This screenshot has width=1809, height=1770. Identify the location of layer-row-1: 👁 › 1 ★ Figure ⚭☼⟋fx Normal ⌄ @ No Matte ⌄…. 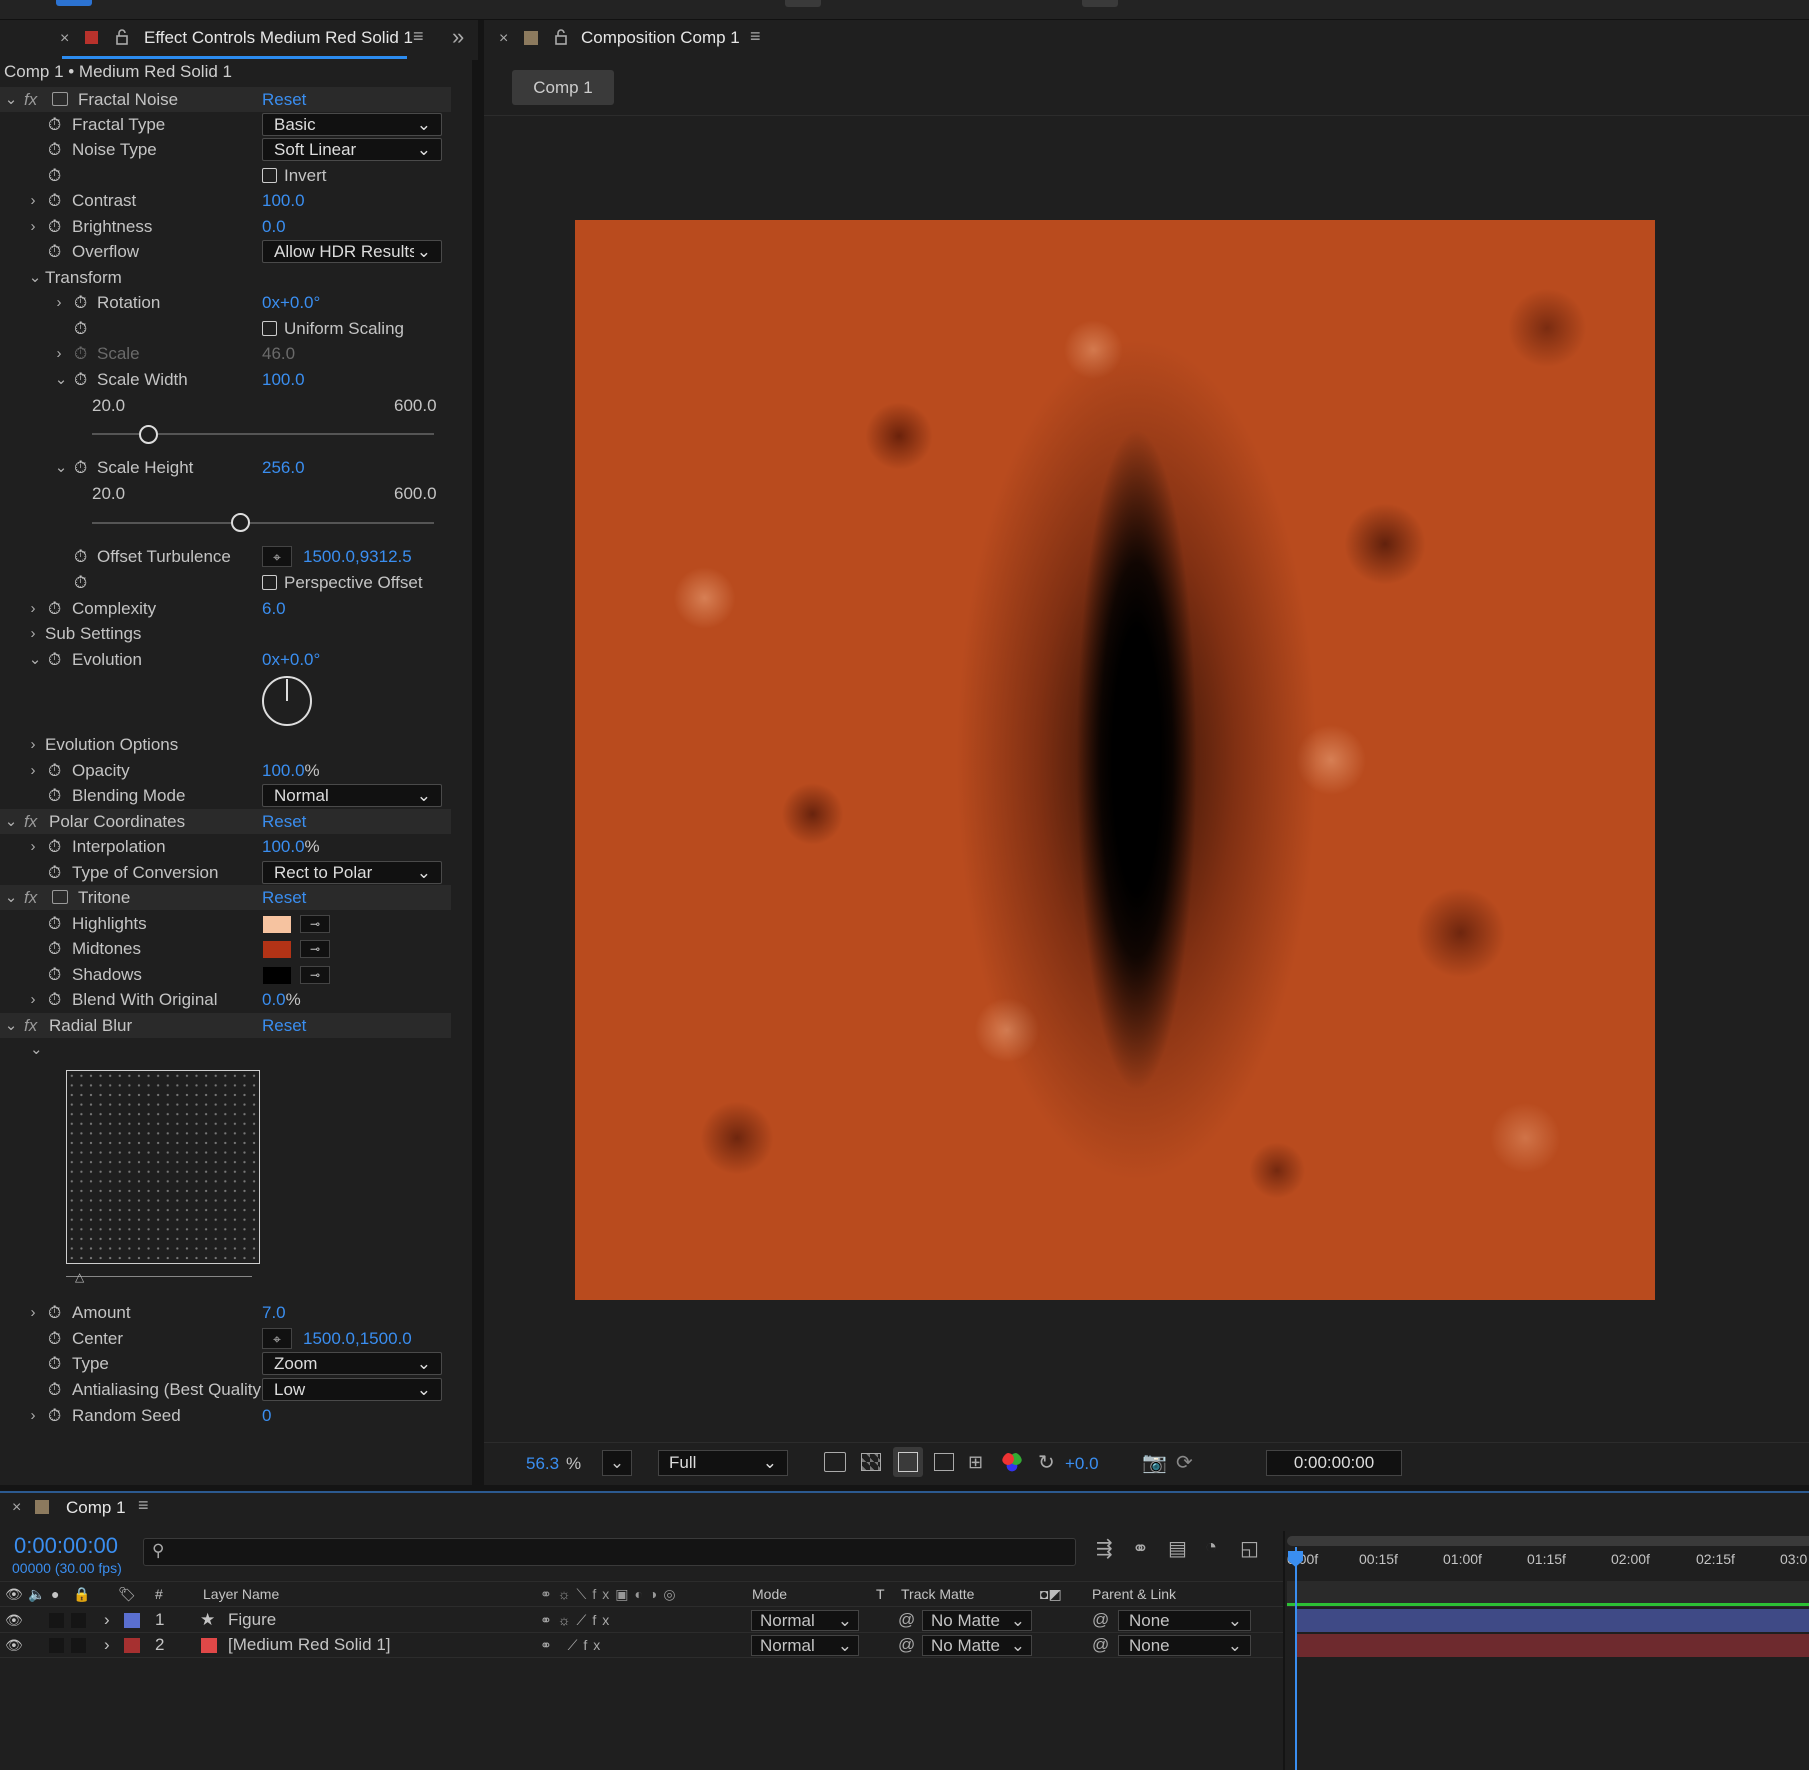
(641, 1620).